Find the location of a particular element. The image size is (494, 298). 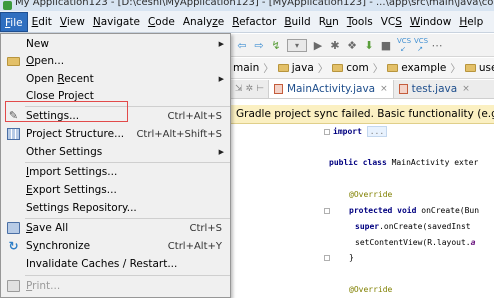

menu-refactor: Refactor is located at coordinates (254, 22).